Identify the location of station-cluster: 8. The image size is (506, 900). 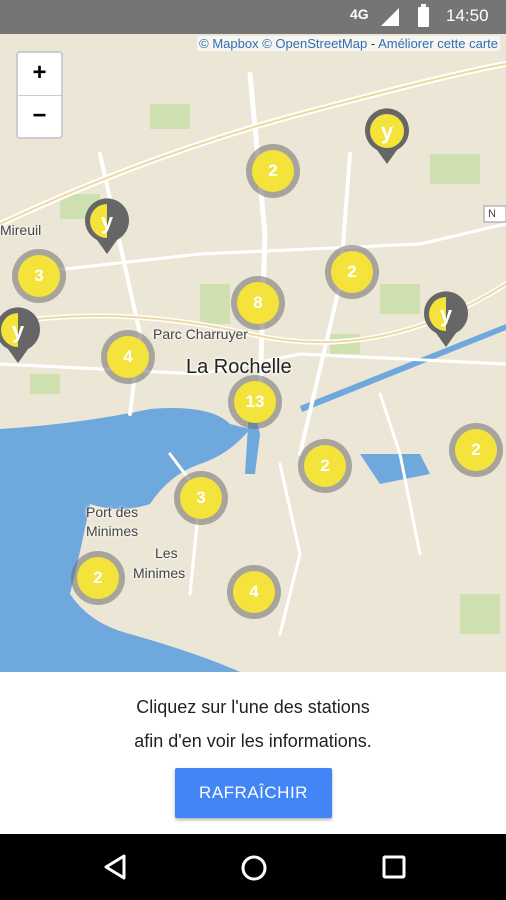
(258, 303).